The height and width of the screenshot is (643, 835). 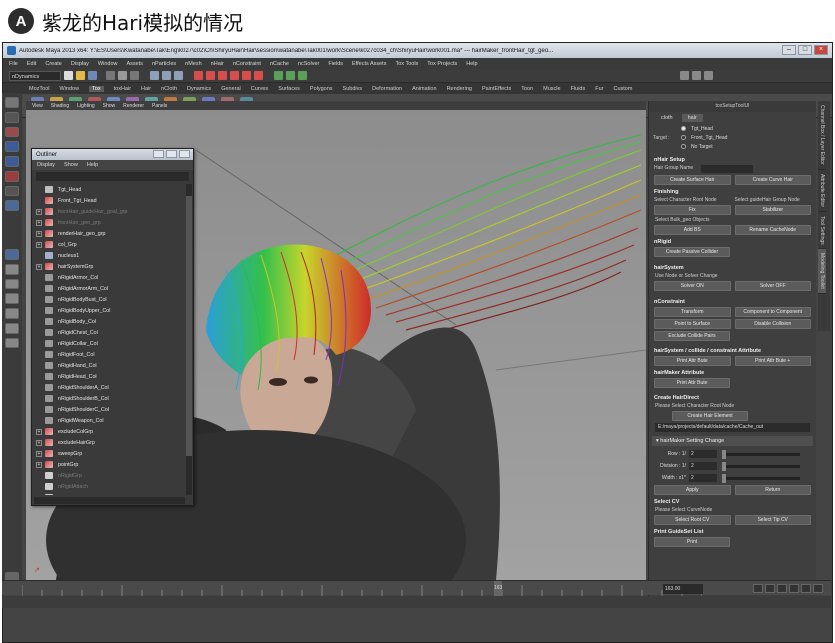 What do you see at coordinates (109, 376) in the screenshot?
I see `outliner-item: nRigidHead_Col` at bounding box center [109, 376].